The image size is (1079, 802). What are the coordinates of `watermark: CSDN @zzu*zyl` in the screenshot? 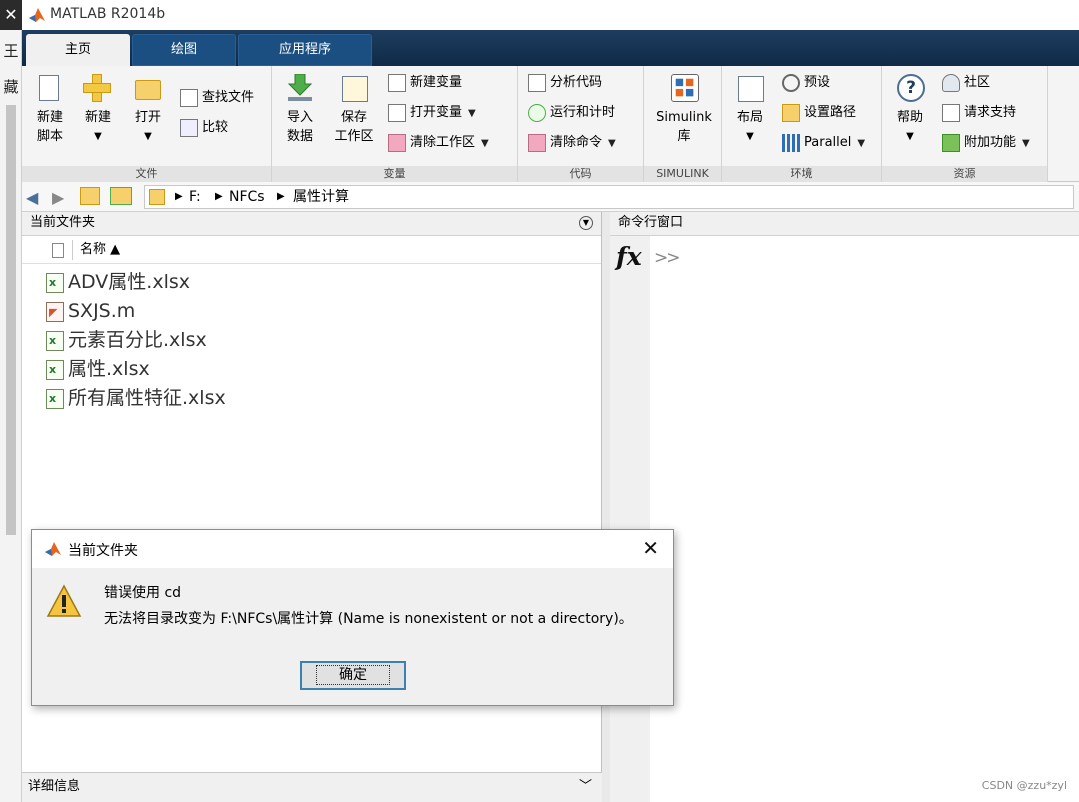 It's located at (1024, 785).